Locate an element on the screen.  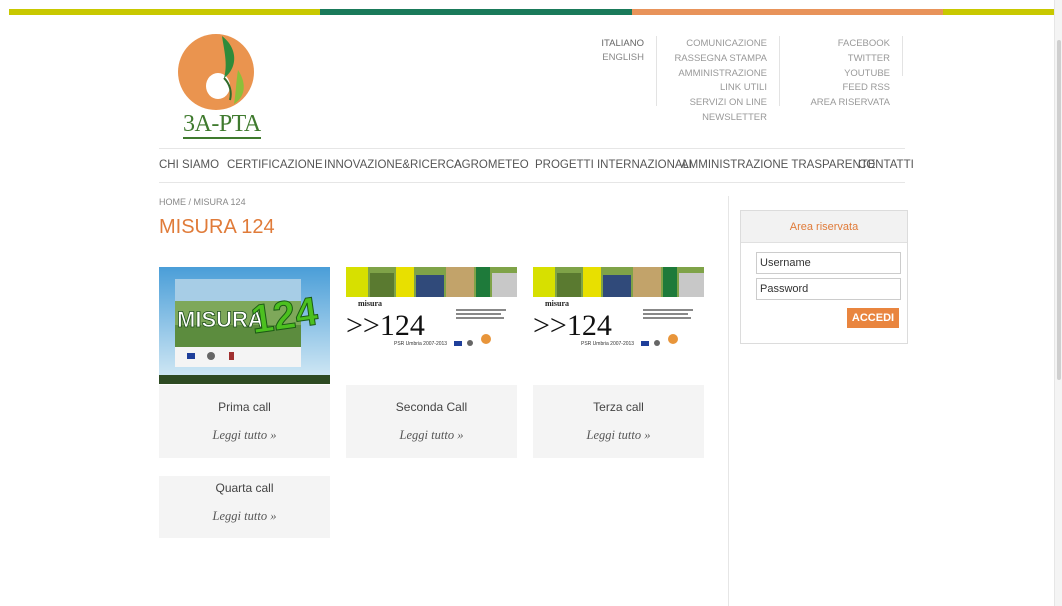
logo-text: 3A-PTA is located at coordinates (222, 125).